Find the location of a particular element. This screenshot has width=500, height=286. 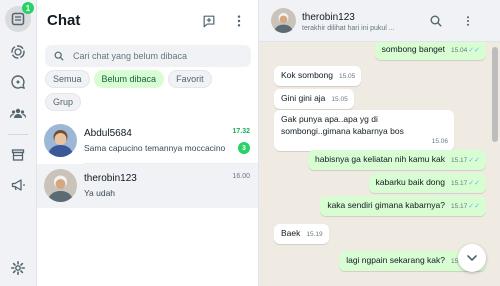

message-text: lagi ngpain sekarang kak? is located at coordinates (395, 260).